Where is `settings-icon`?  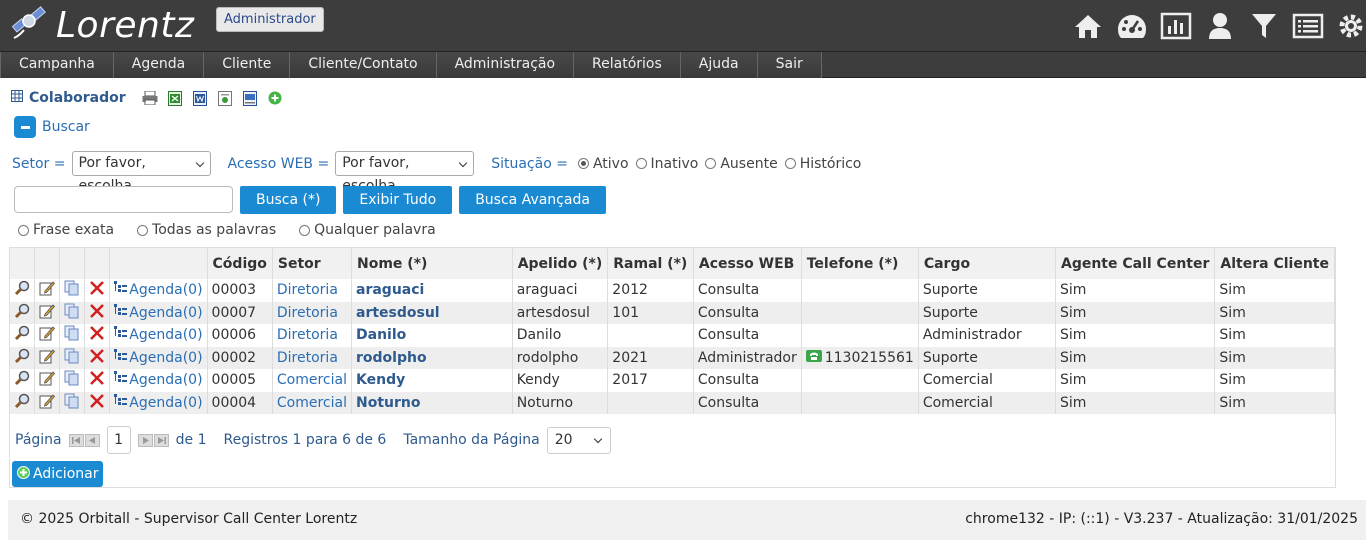
settings-icon is located at coordinates (1351, 26).